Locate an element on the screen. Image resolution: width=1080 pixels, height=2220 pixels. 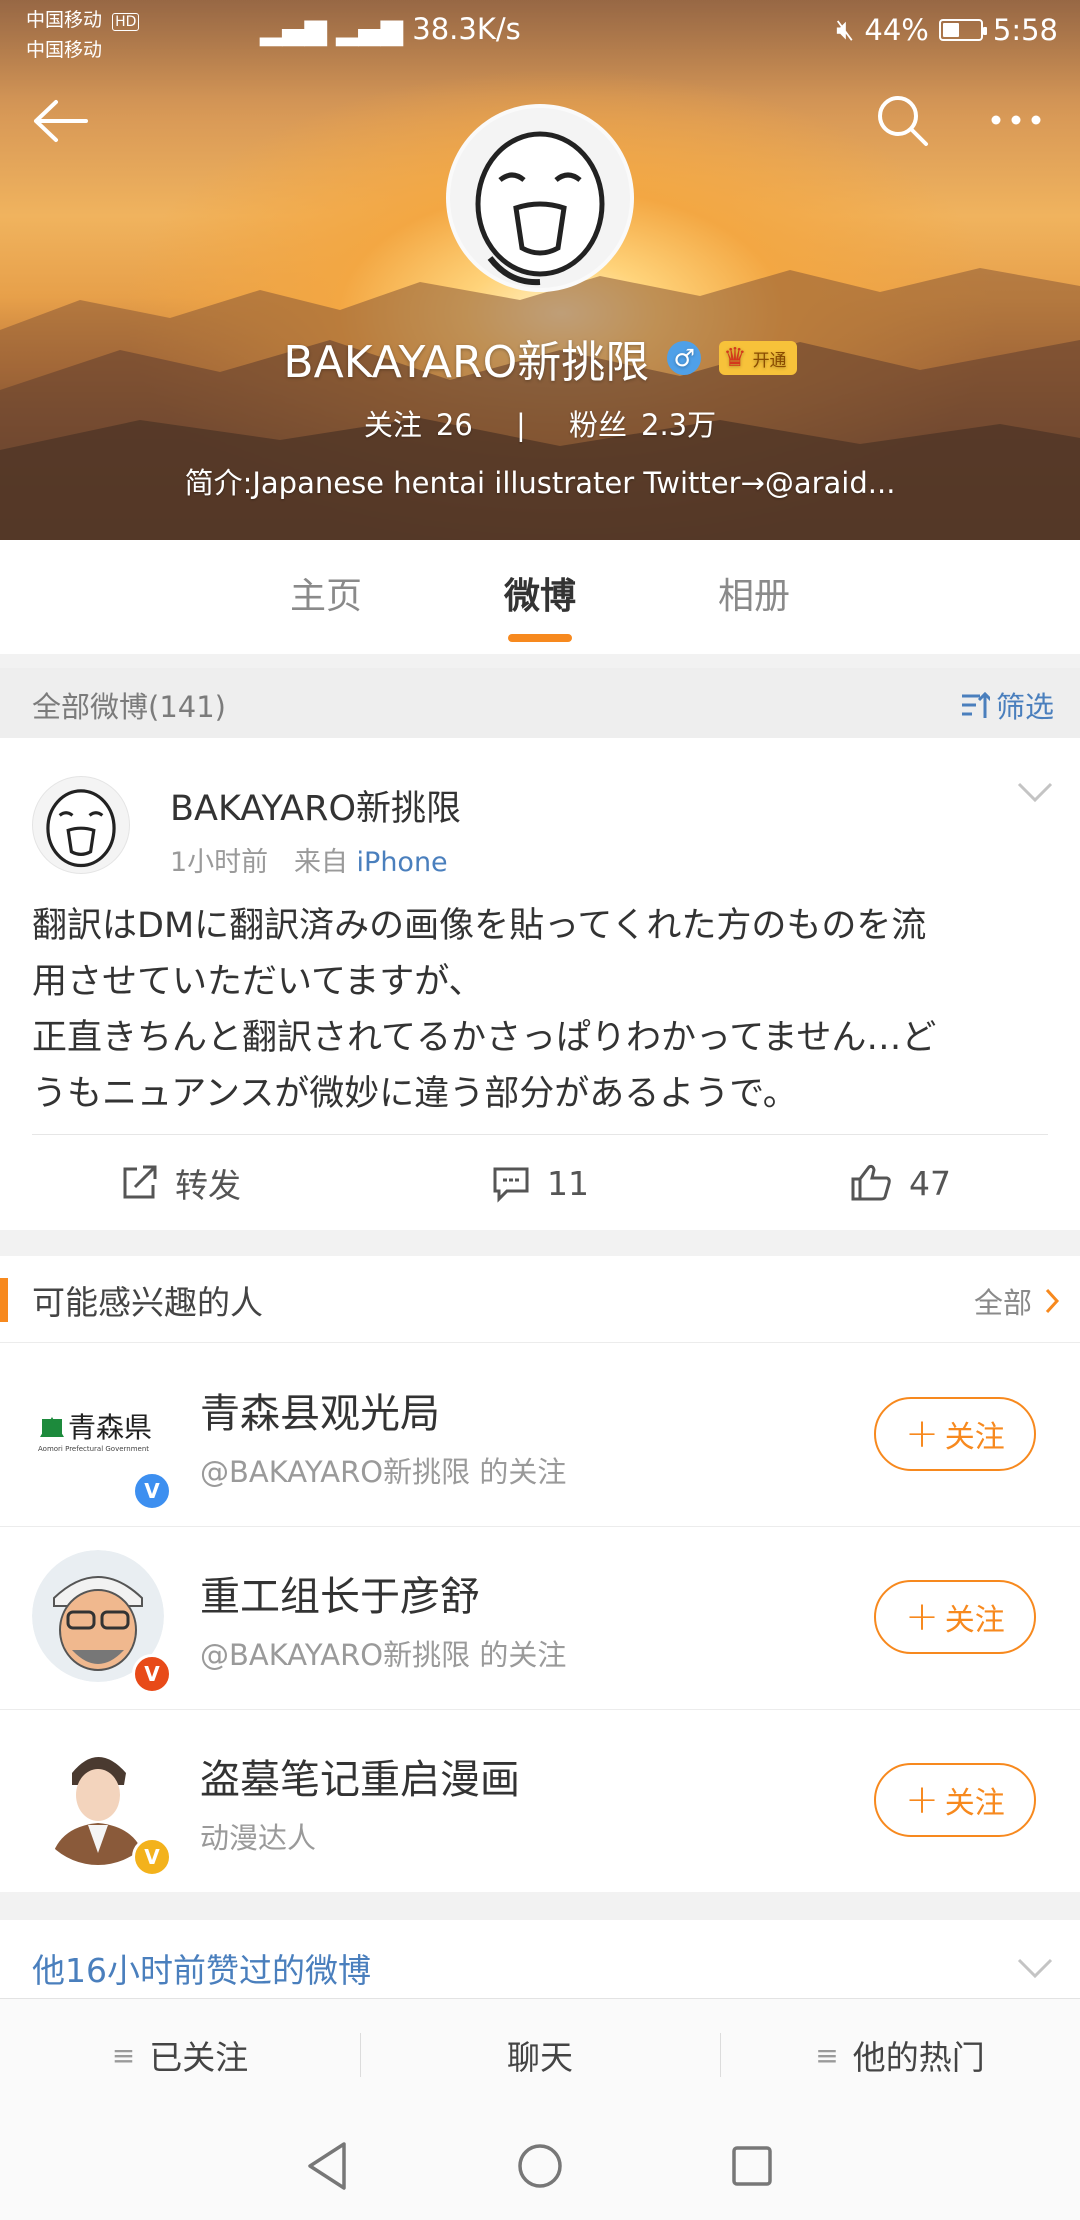
suggested-name: 青森县观光局 is located at coordinates (320, 1410).